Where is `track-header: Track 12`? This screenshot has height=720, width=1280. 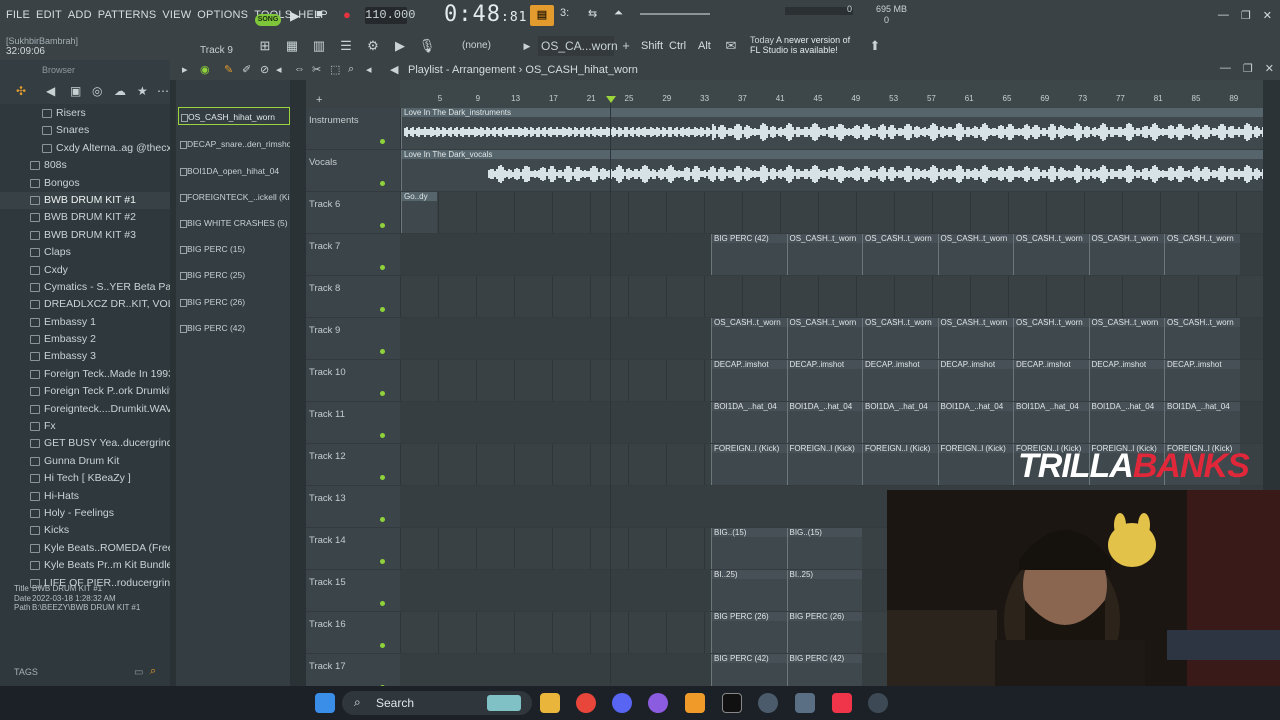 track-header: Track 12 is located at coordinates (353, 465).